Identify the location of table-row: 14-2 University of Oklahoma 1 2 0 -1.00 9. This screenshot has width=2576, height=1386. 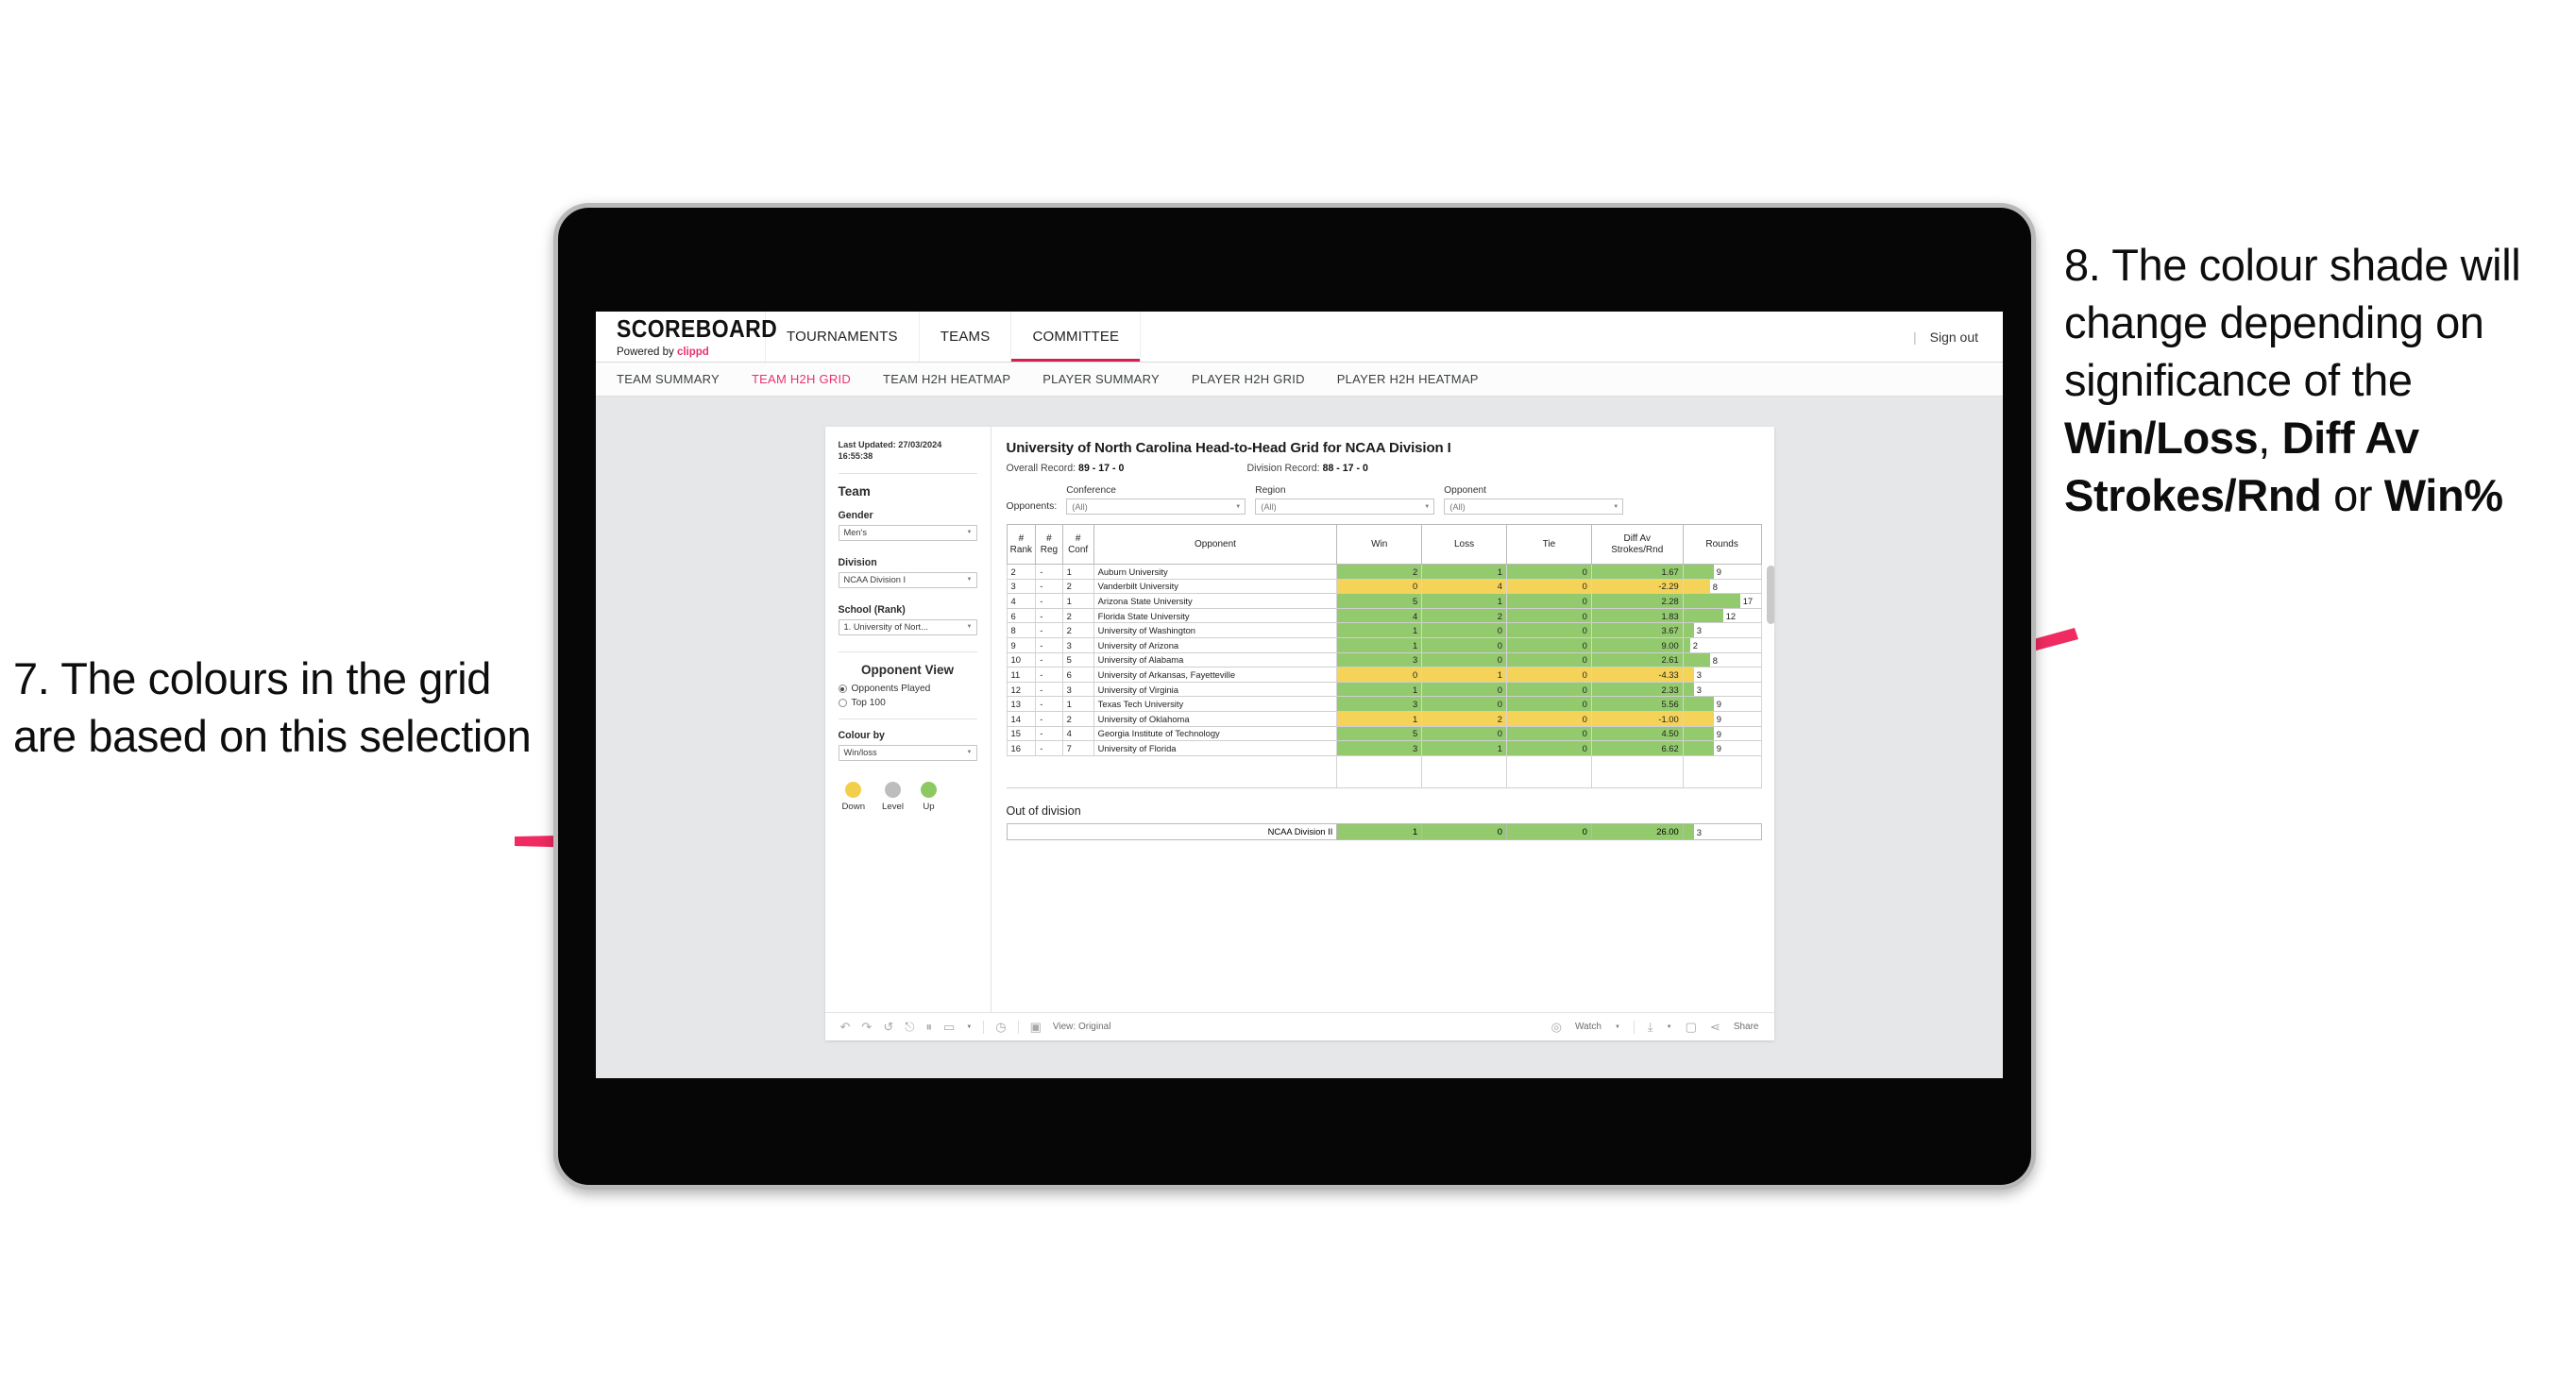
(1384, 719).